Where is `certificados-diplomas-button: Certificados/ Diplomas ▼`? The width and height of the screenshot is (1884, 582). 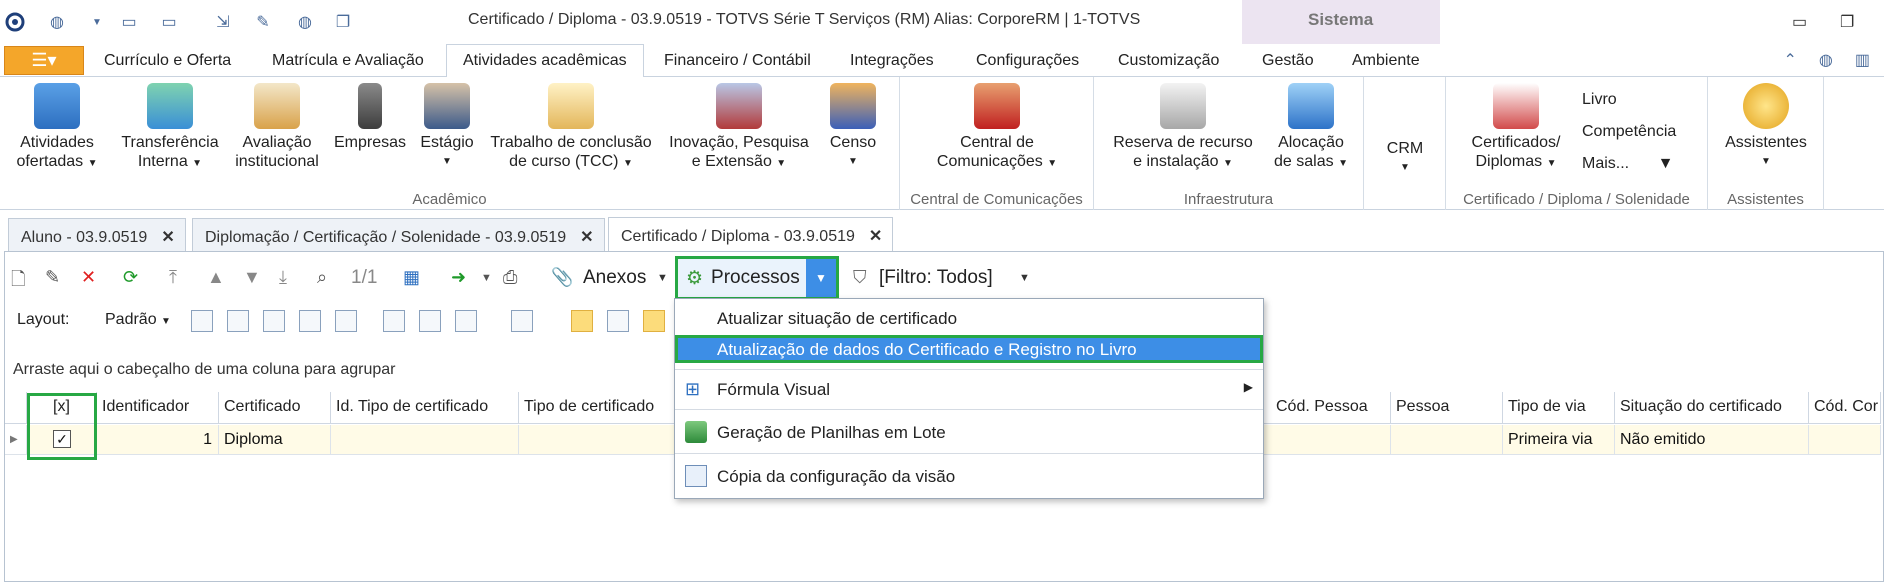 certificados-diplomas-button: Certificados/ Diplomas ▼ is located at coordinates (1516, 128).